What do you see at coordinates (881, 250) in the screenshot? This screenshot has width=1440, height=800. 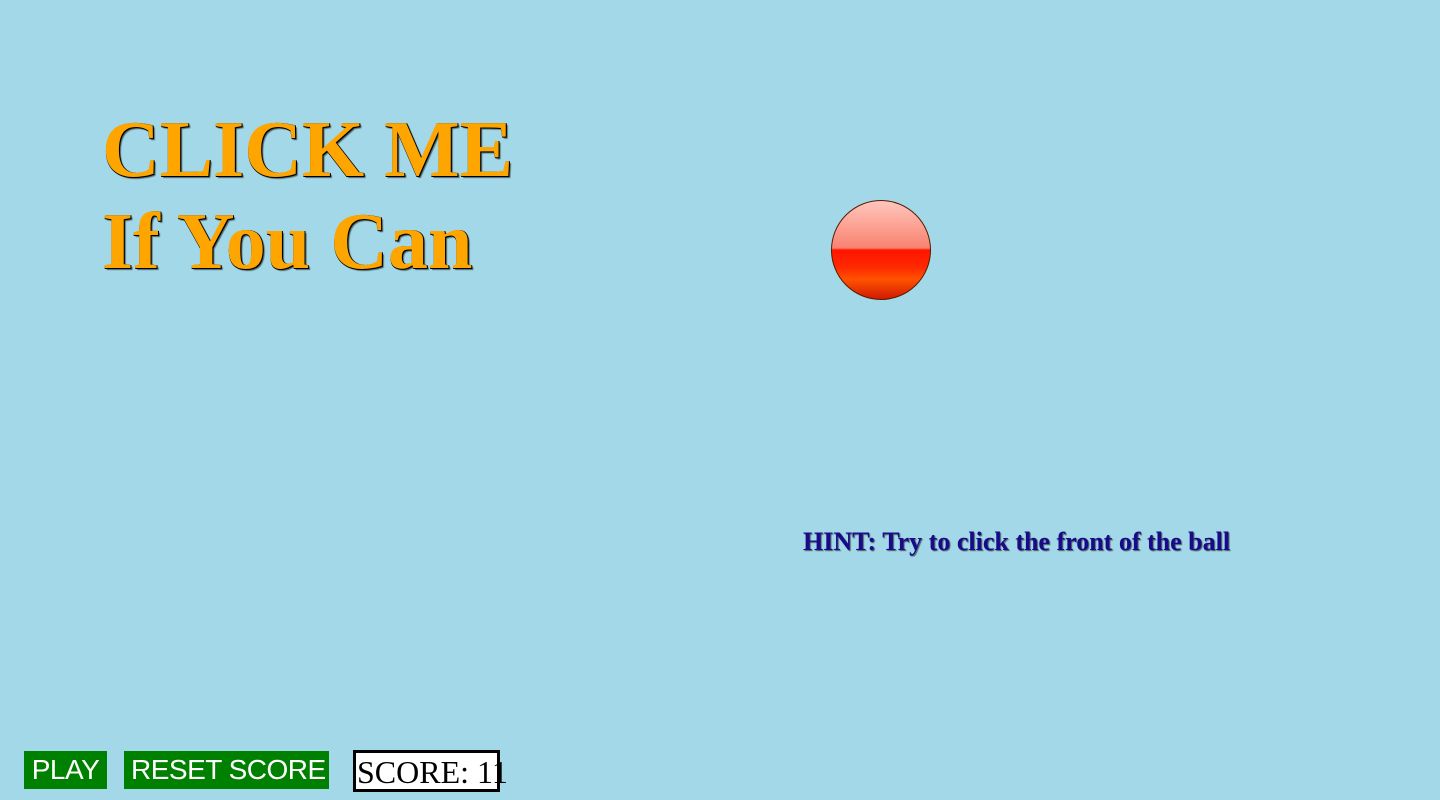 I see `red-ball-target` at bounding box center [881, 250].